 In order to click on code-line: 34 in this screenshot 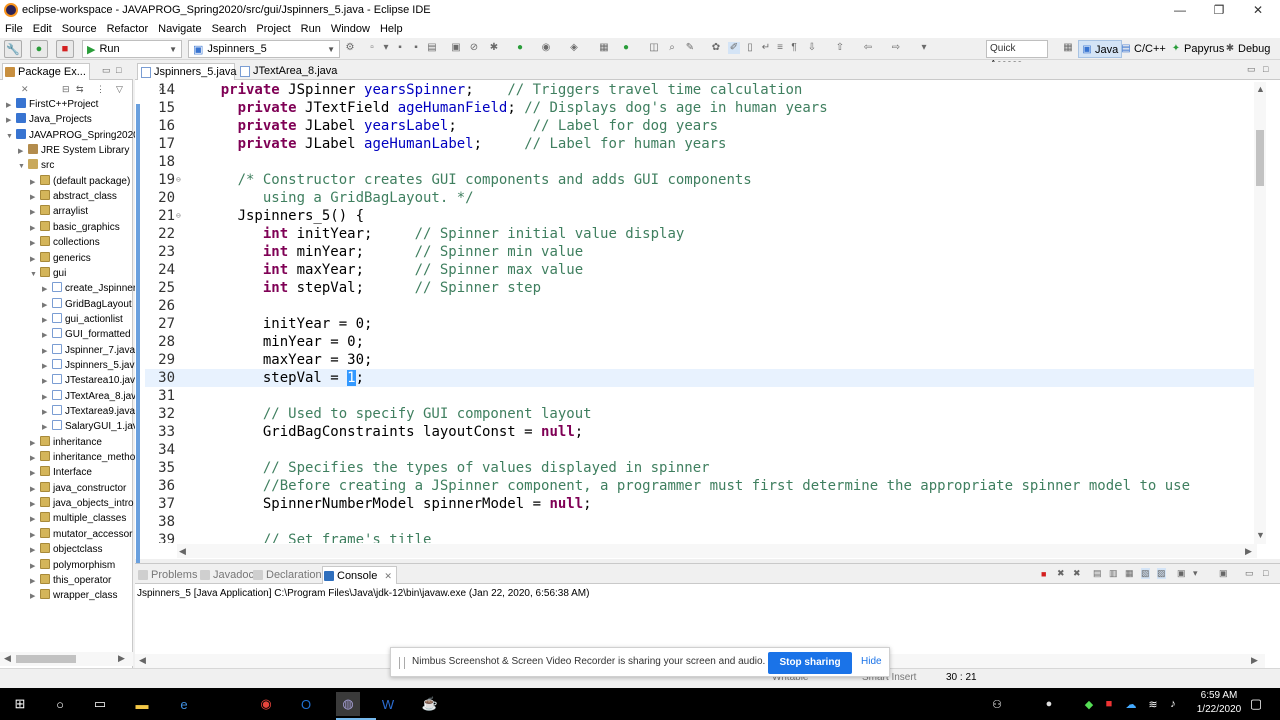, I will do `click(700, 450)`.